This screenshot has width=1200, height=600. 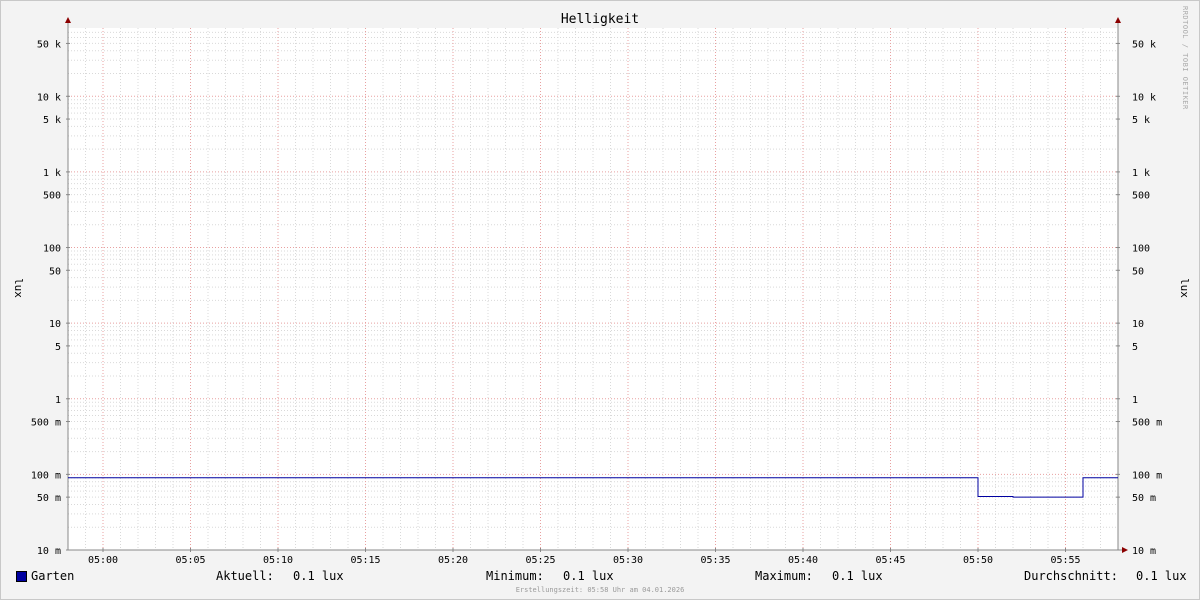 What do you see at coordinates (1184, 288) in the screenshot?
I see `y-axis-label-right: lux` at bounding box center [1184, 288].